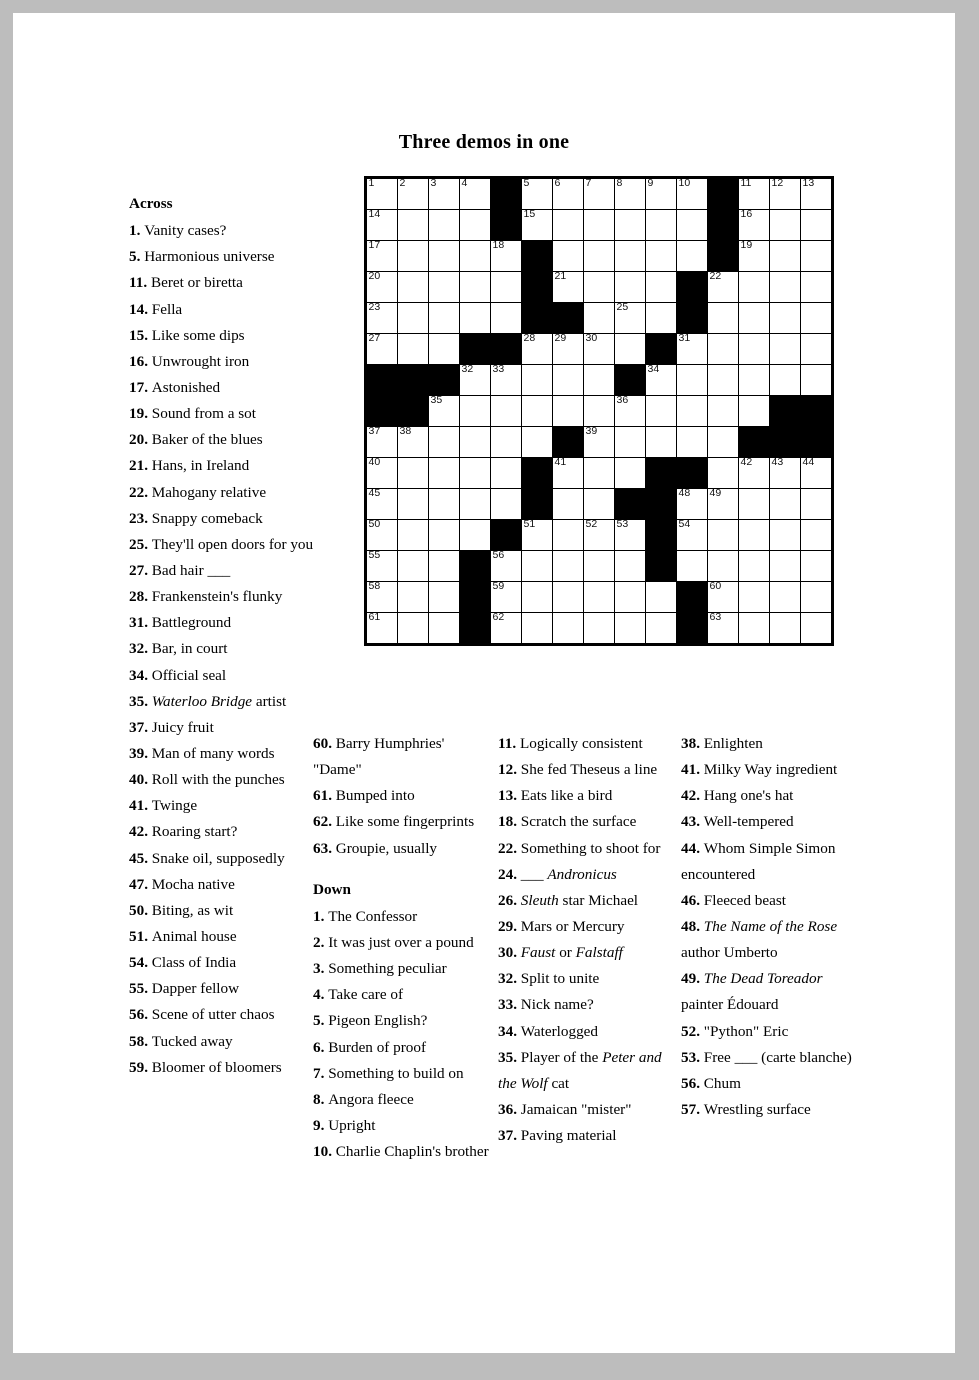  I want to click on clue-down-22: 22. Something to shoot for, so click(588, 849).